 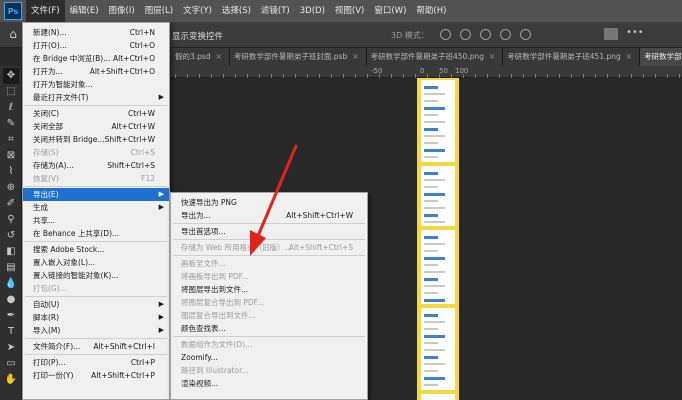 I want to click on eraser-tool-icon: ◧, so click(x=11, y=252).